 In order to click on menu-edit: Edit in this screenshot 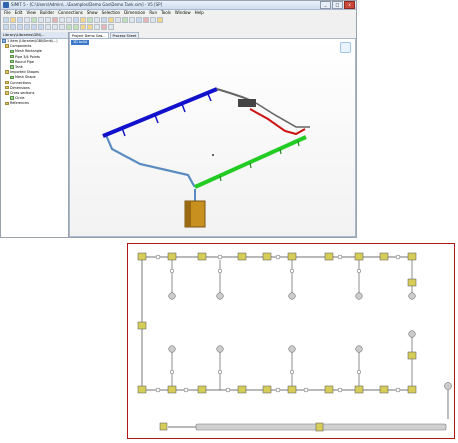, I will do `click(19, 13)`.